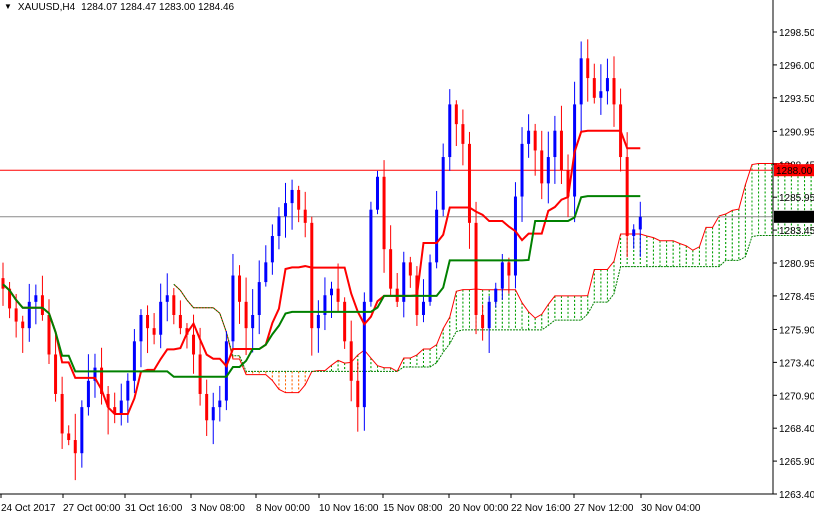 This screenshot has width=814, height=514. I want to click on y-tick-label: 1273.40, so click(796, 363).